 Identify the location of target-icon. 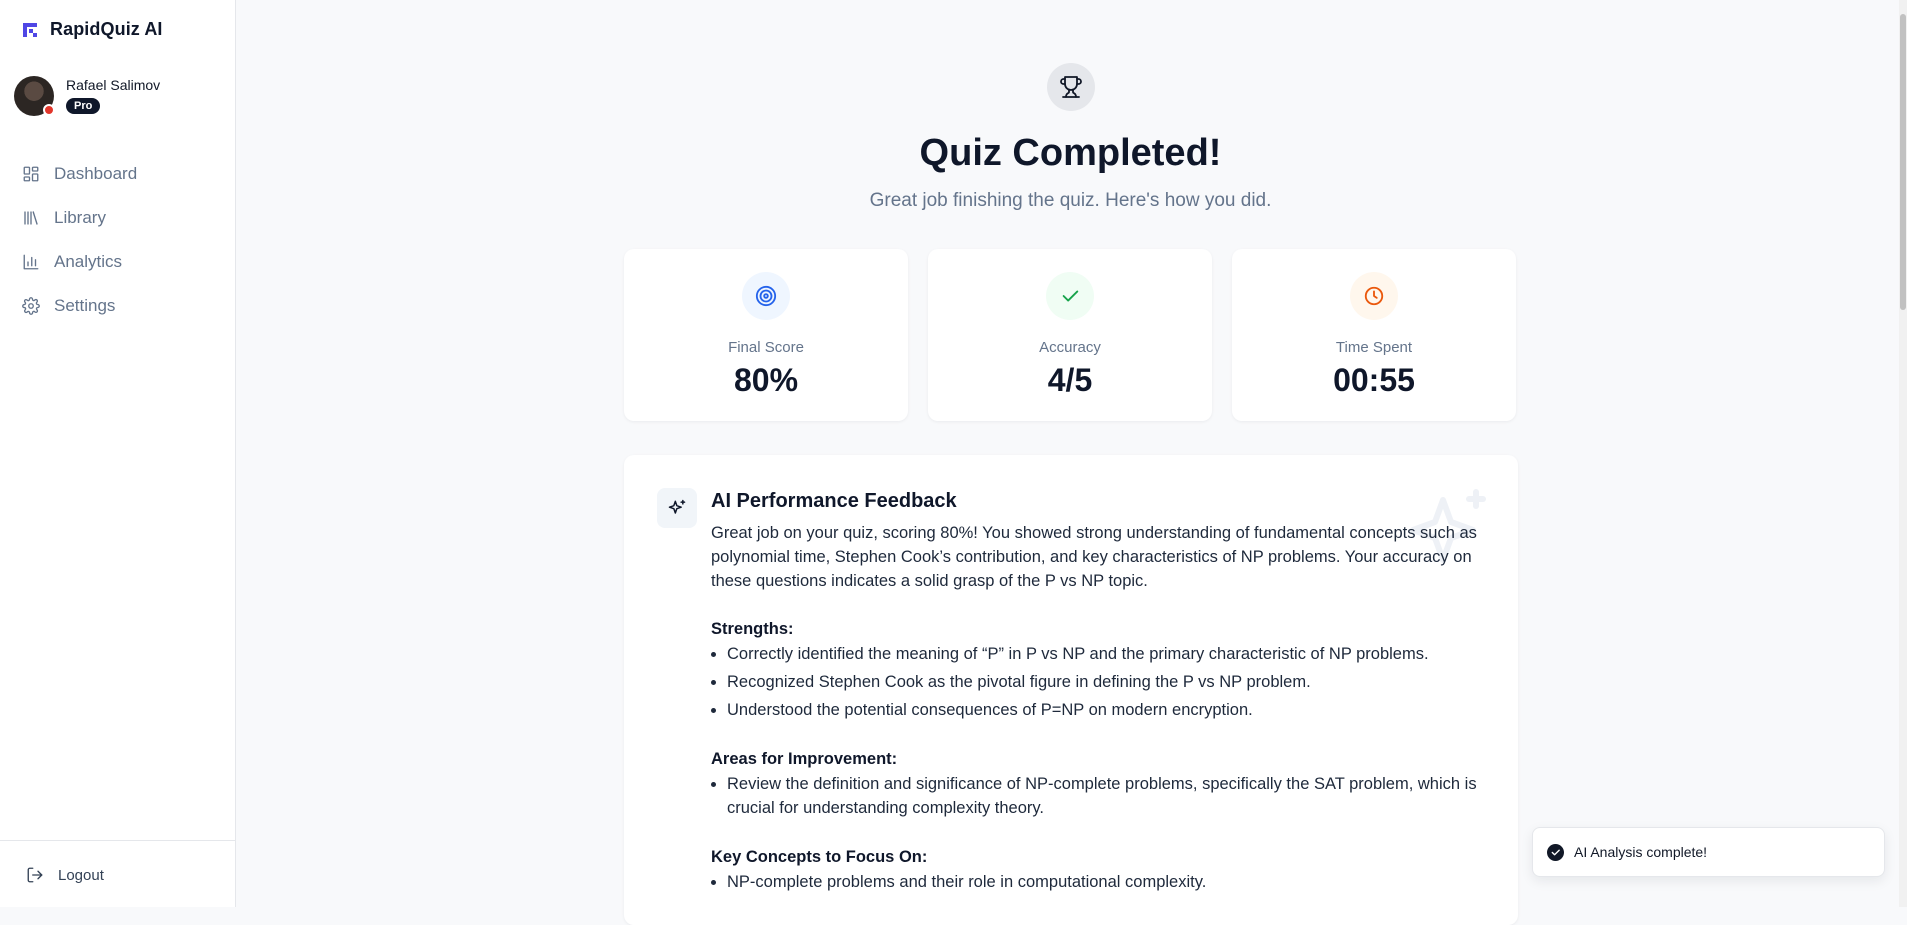
(766, 296).